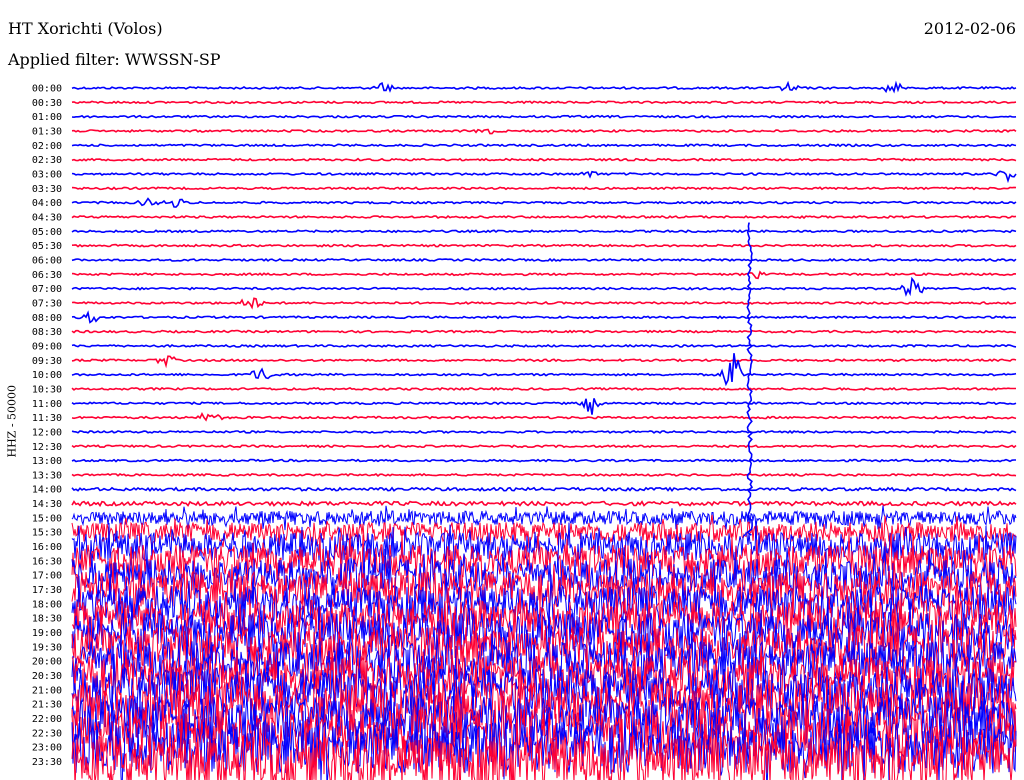 The width and height of the screenshot is (1024, 780). Describe the element at coordinates (47, 232) in the screenshot. I see `time-label: 05:00` at that location.